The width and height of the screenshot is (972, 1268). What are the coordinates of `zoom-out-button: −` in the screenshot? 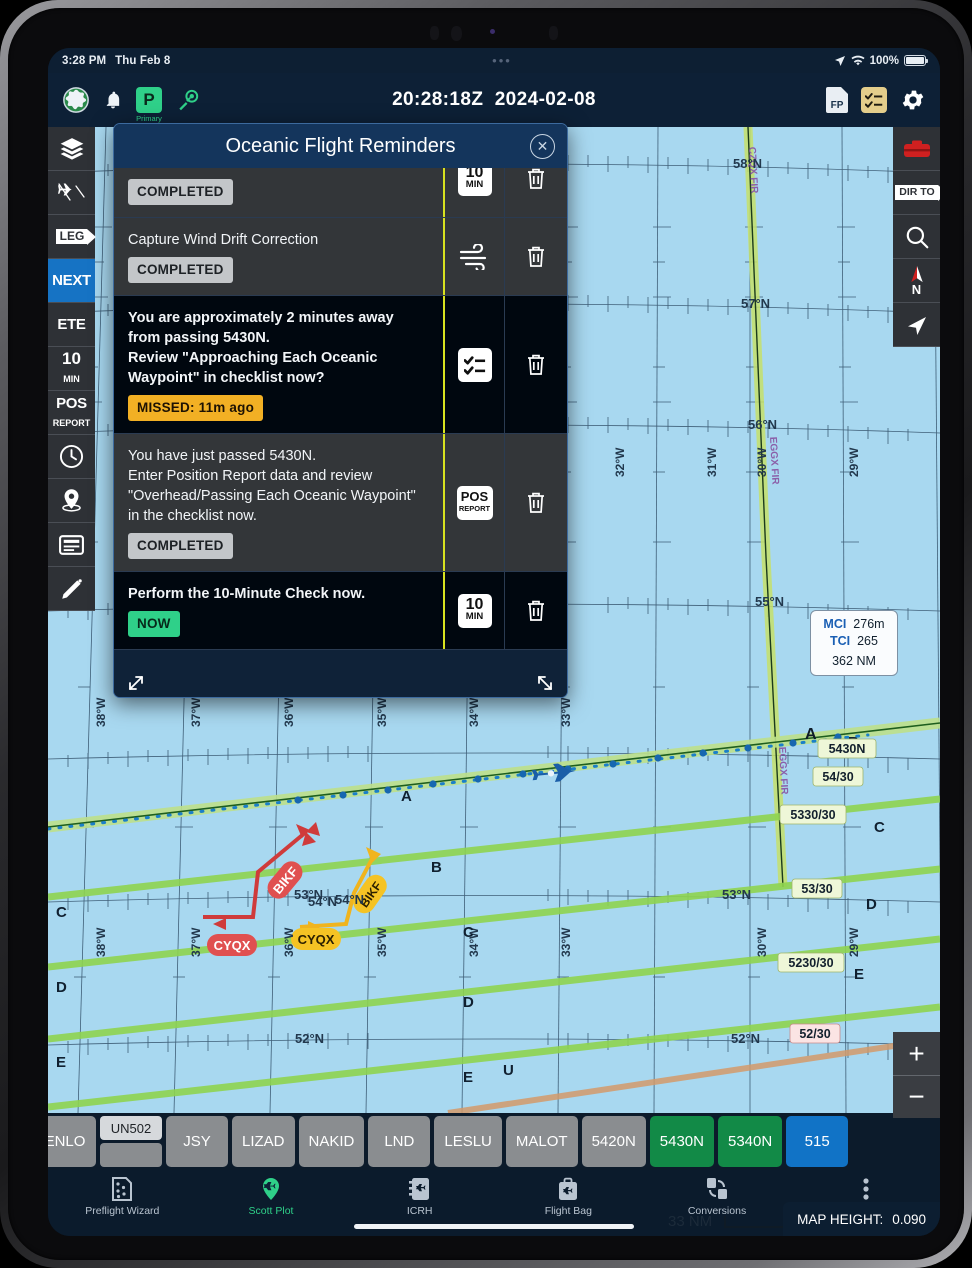 It's located at (916, 1096).